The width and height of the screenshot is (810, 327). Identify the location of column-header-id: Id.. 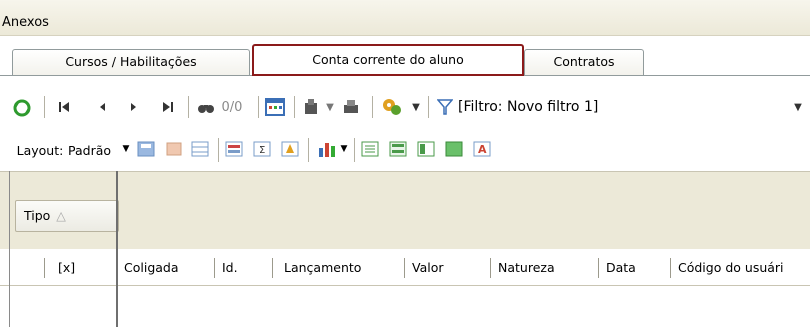
(243, 267).